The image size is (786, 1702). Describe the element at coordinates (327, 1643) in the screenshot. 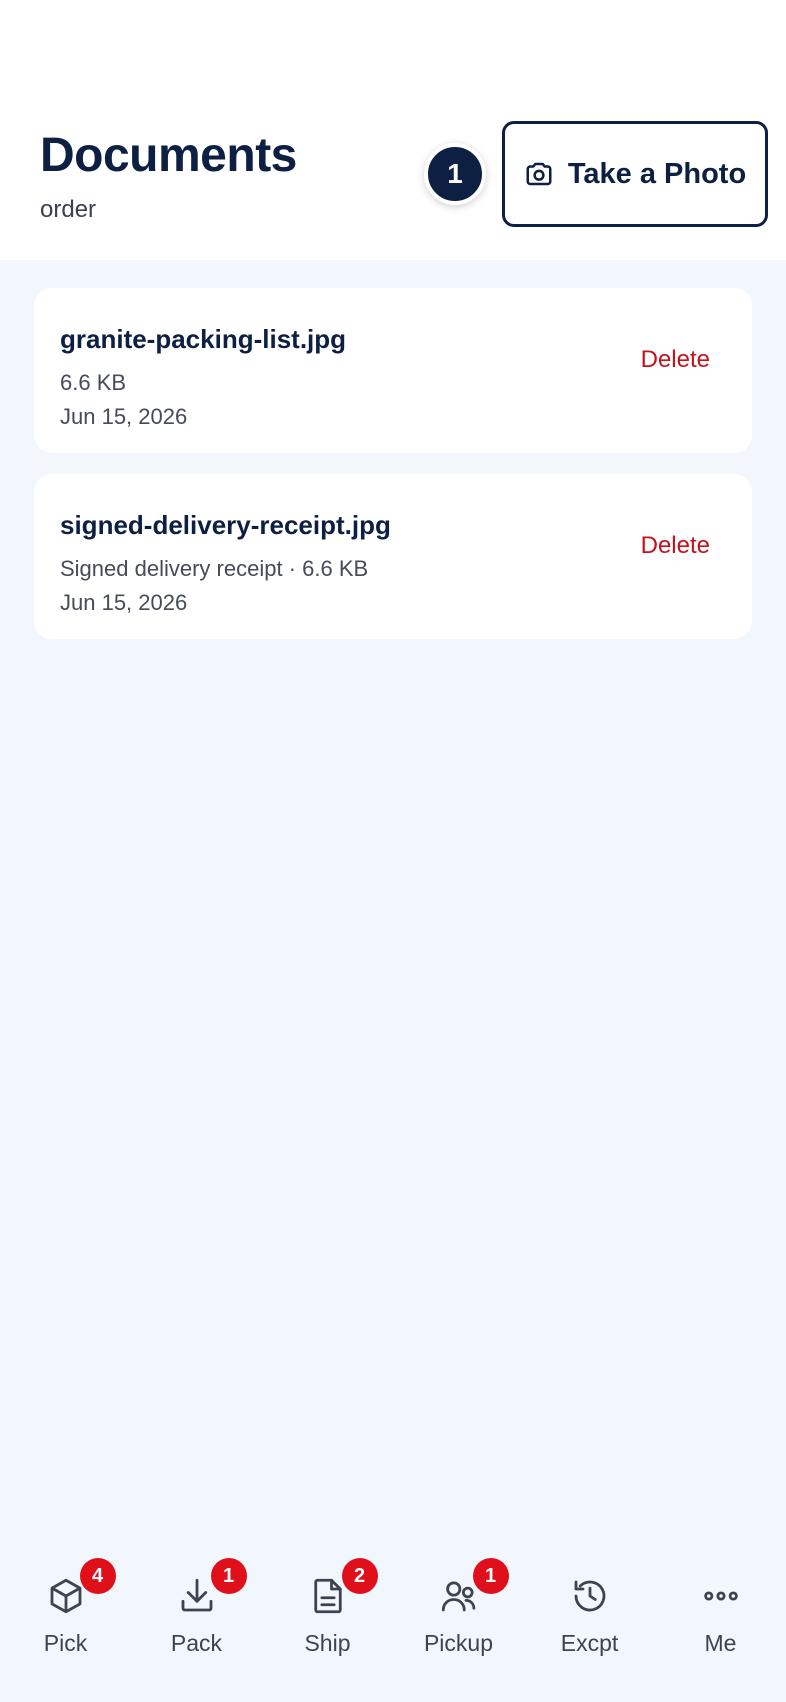

I see `nav-label: Ship` at that location.